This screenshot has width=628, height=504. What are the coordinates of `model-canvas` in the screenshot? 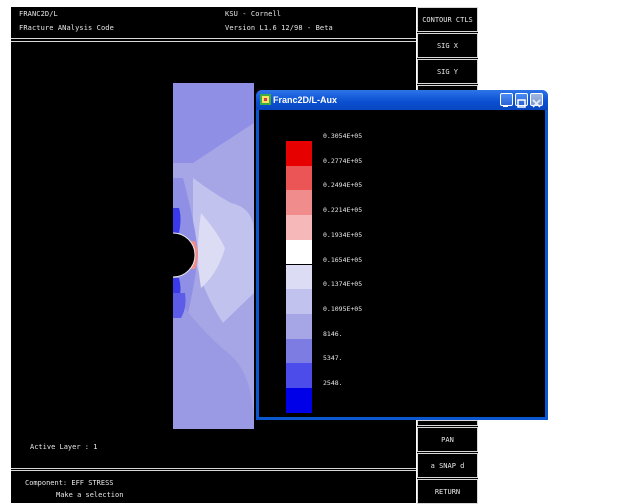 It's located at (213, 256).